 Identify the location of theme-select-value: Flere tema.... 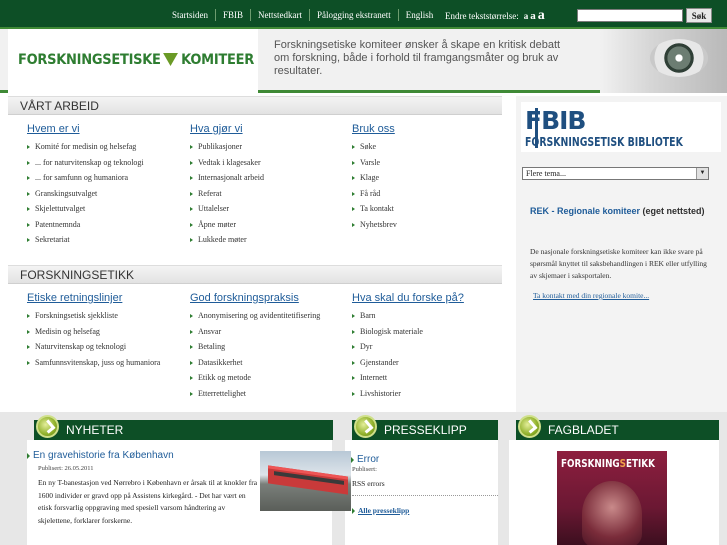
(546, 173).